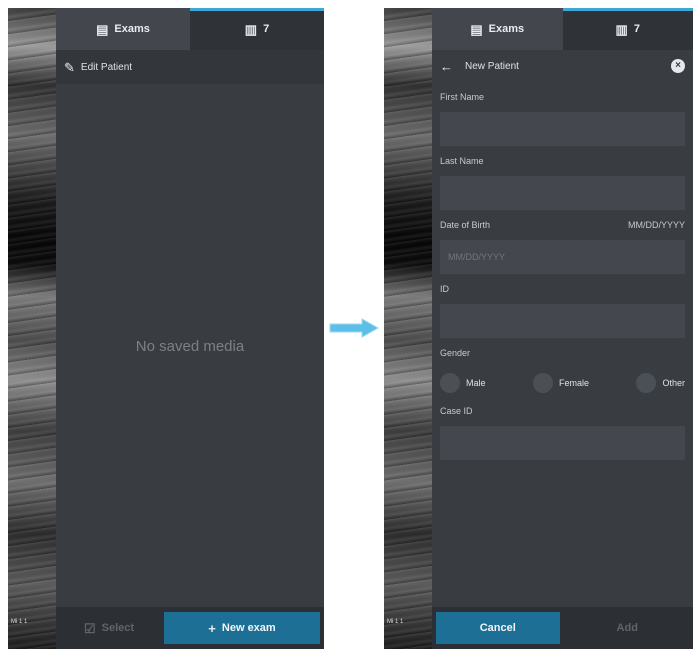 The image size is (693, 649). Describe the element at coordinates (492, 66) in the screenshot. I see `new-patient-title: New Patient` at that location.